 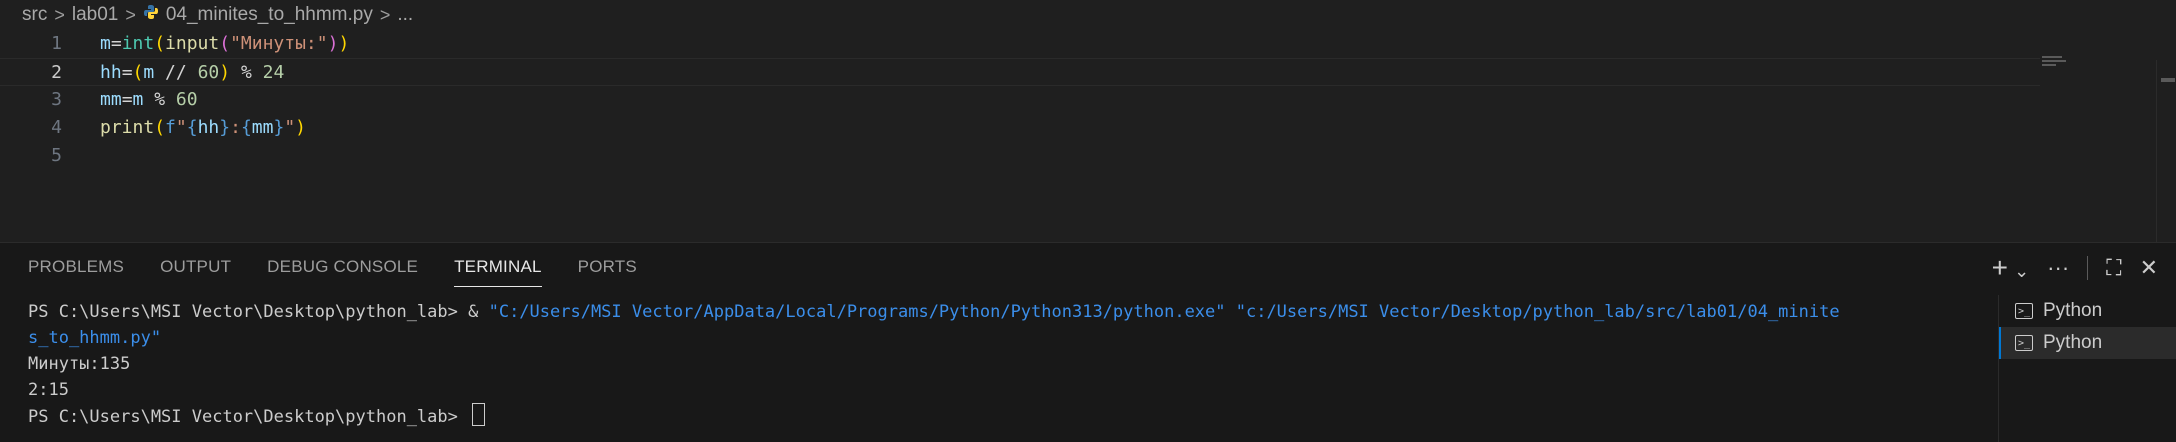 What do you see at coordinates (1020, 72) in the screenshot?
I see `code-line-active: 2 hh=(m // 60) % 24` at bounding box center [1020, 72].